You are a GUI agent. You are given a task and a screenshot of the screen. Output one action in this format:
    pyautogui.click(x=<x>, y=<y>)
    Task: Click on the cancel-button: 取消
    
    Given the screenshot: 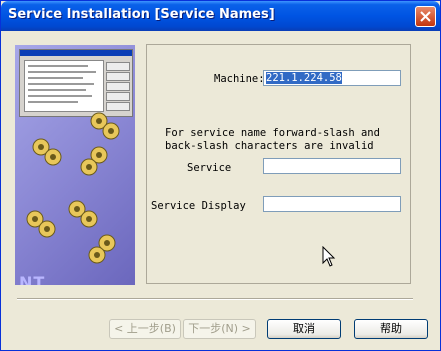 What is the action you would take?
    pyautogui.click(x=304, y=329)
    